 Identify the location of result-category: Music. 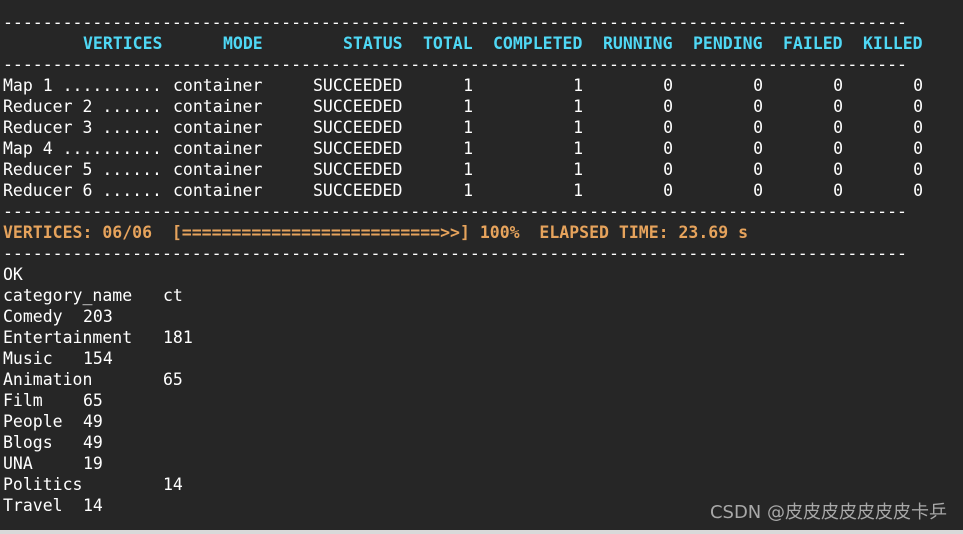
(28, 358).